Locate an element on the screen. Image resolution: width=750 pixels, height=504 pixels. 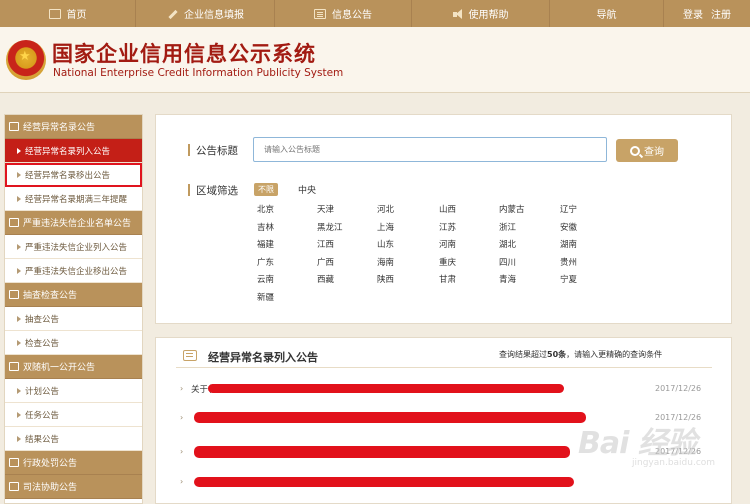
nav-navigation-label: 导航 is located at coordinates (606, 15).